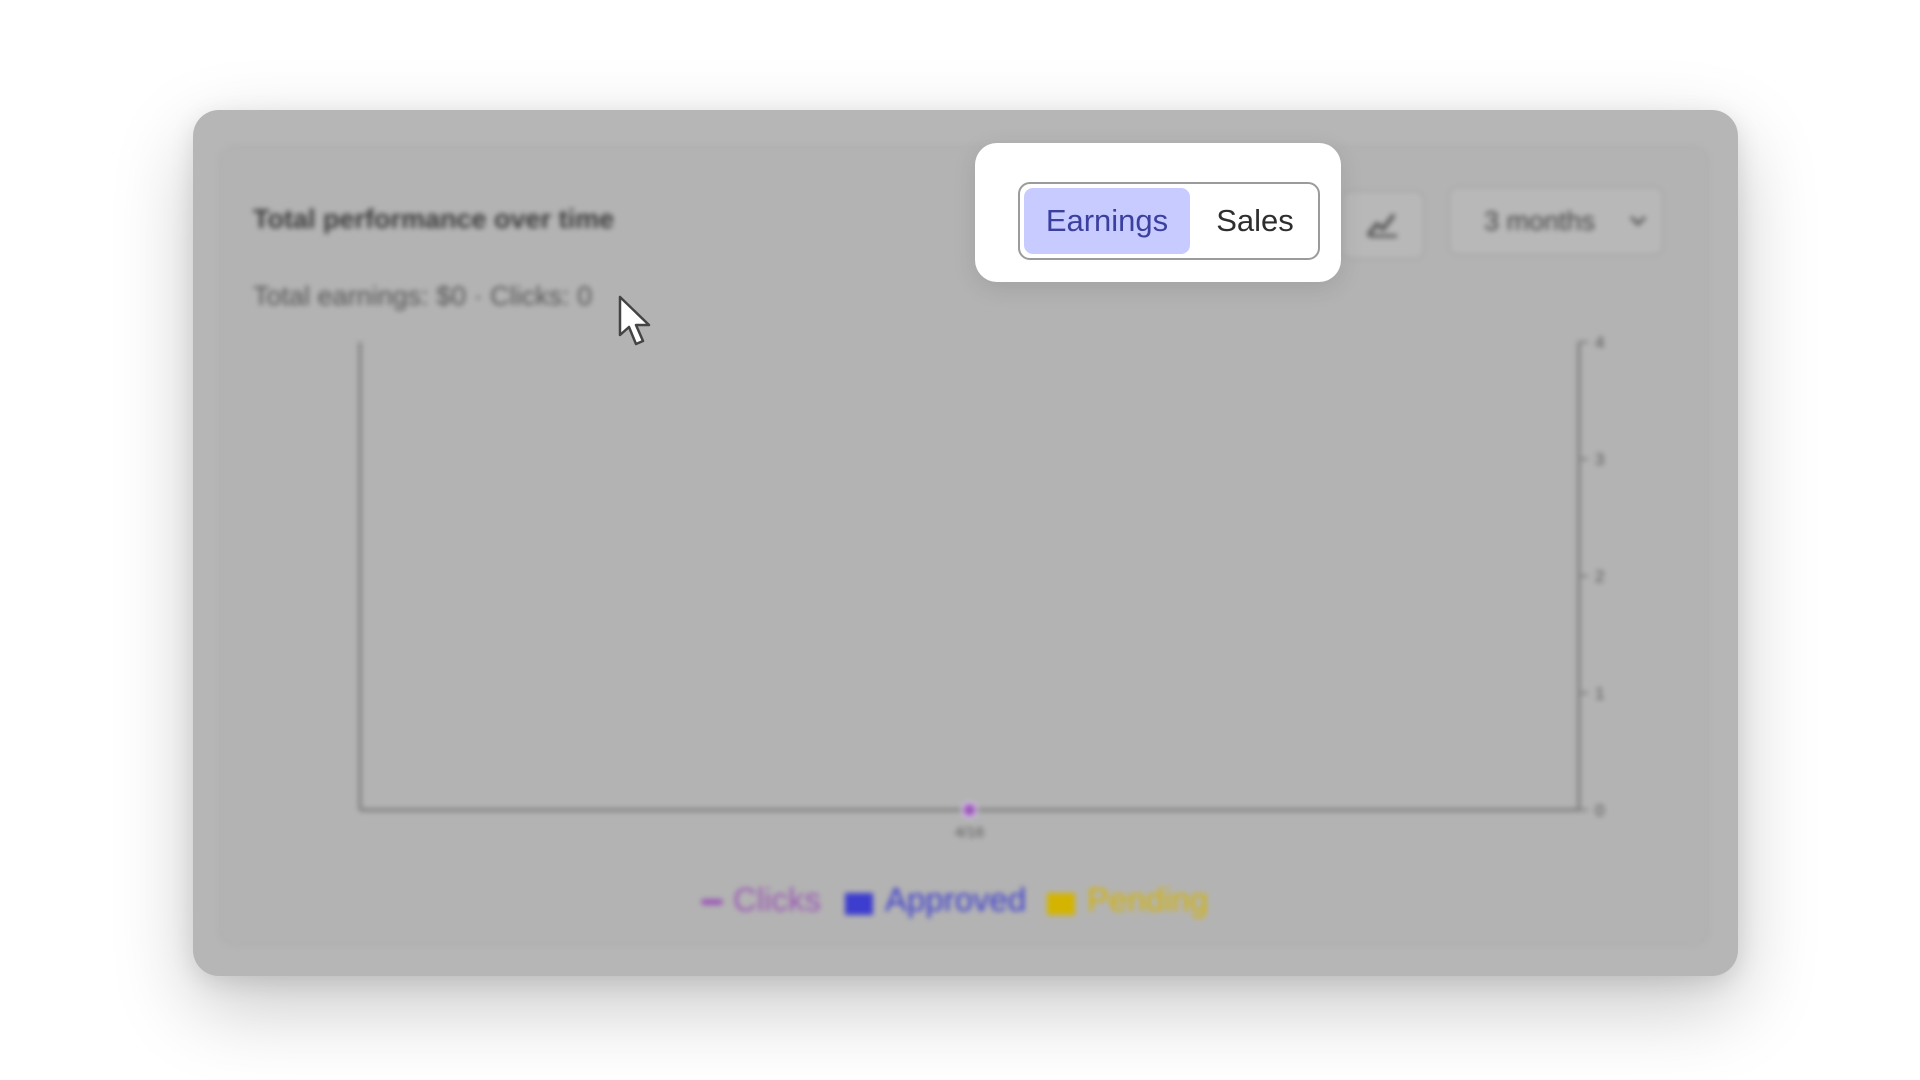 The height and width of the screenshot is (1080, 1920). Describe the element at coordinates (1599, 459) in the screenshot. I see `right-axis-tick-label: 3` at that location.